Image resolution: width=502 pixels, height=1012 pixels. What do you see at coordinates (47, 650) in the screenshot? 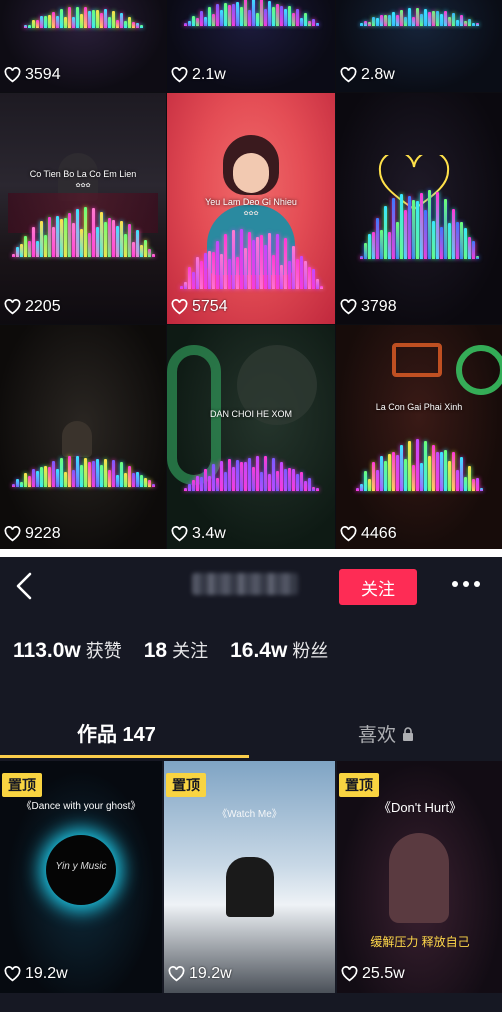
I see `total-likes-count: 113.0w` at bounding box center [47, 650].